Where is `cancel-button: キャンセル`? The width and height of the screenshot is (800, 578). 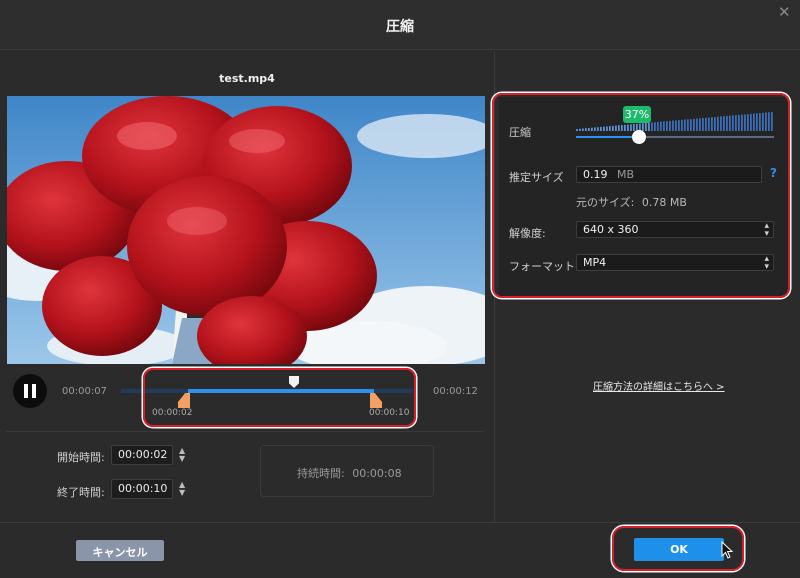 cancel-button: キャンセル is located at coordinates (120, 550).